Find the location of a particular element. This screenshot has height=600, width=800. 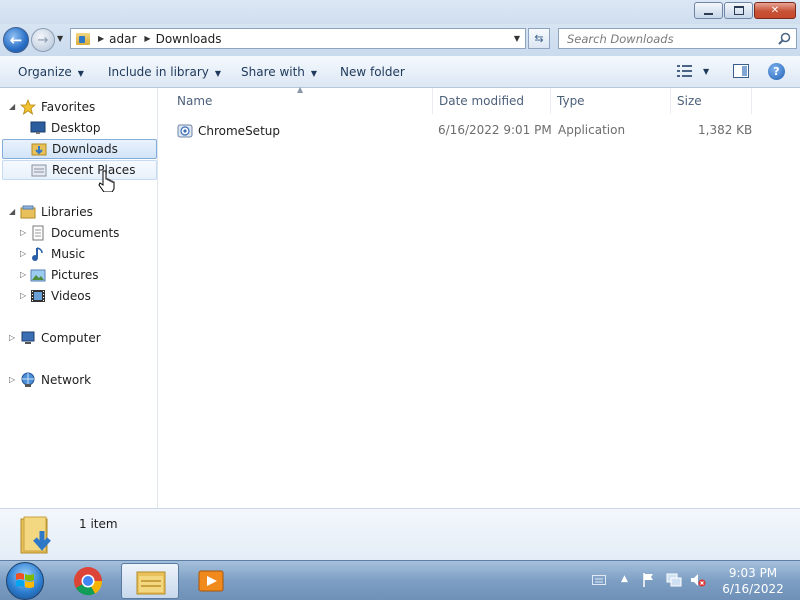

file-size: 1,382 KB is located at coordinates (725, 130).